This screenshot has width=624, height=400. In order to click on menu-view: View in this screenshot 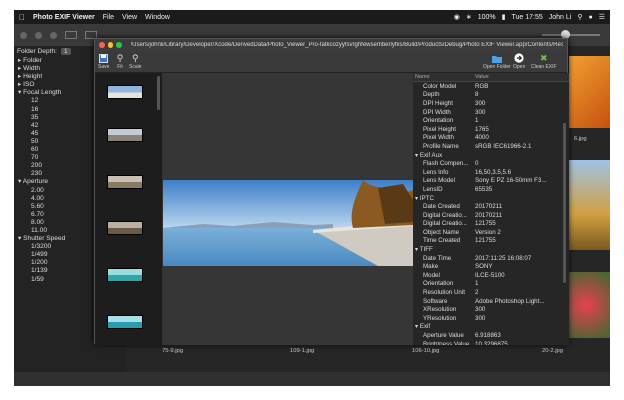, I will do `click(129, 17)`.